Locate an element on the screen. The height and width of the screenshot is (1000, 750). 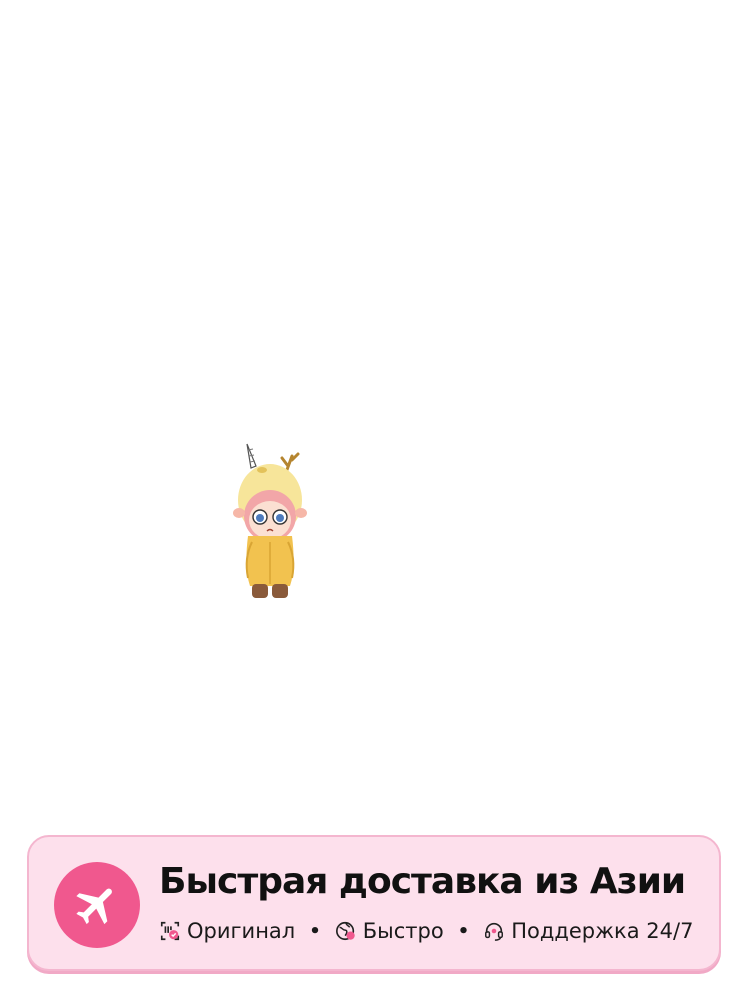
globe-icon is located at coordinates (345, 931).